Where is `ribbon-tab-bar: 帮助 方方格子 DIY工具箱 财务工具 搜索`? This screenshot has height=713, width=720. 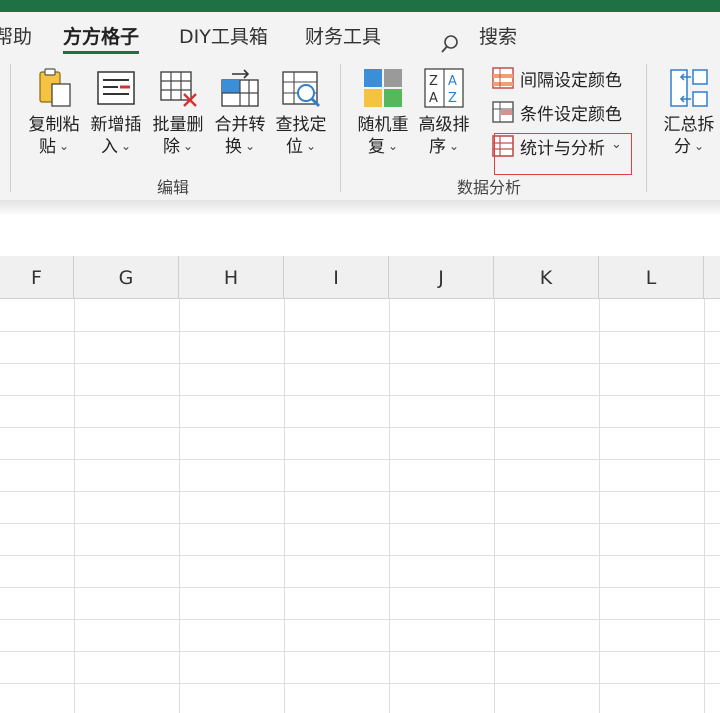
ribbon-tab-bar: 帮助 方方格子 DIY工具箱 财务工具 搜索 is located at coordinates (360, 35).